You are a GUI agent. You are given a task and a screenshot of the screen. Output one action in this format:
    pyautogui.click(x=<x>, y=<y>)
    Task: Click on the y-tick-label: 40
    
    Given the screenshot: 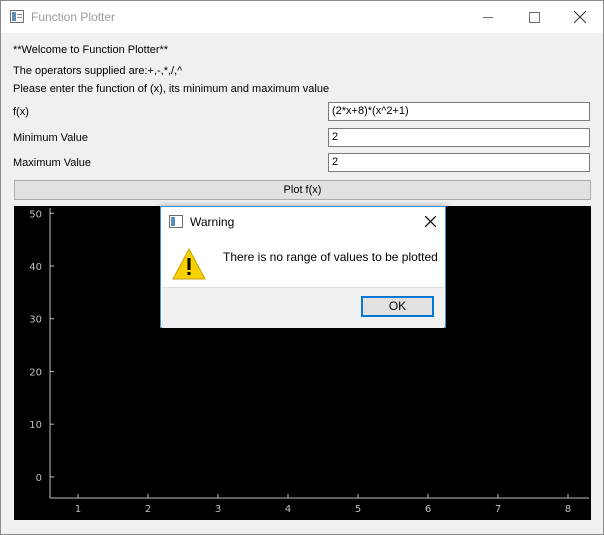 What is the action you would take?
    pyautogui.click(x=35, y=267)
    